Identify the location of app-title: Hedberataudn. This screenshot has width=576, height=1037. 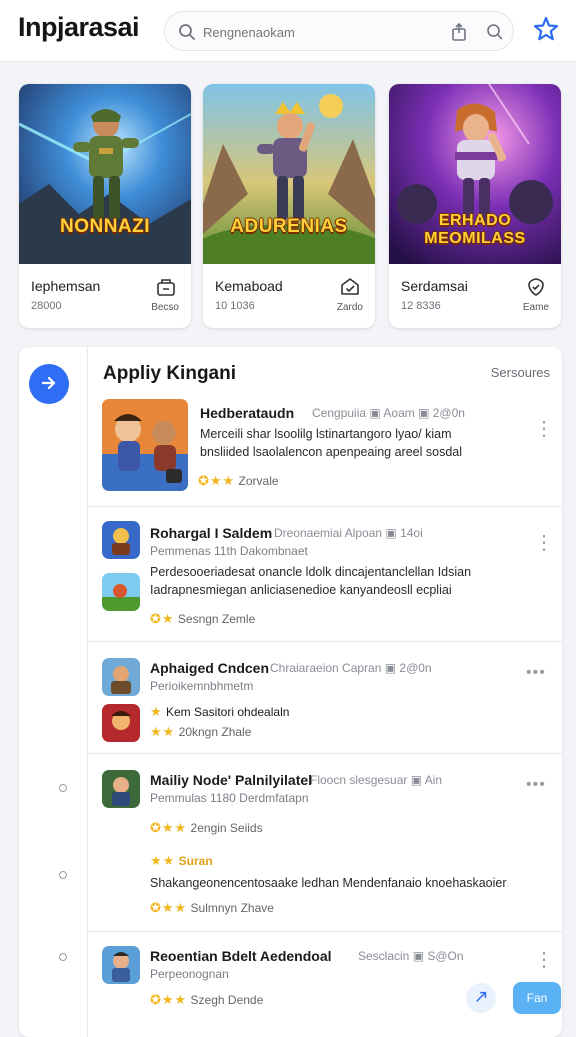
(247, 413).